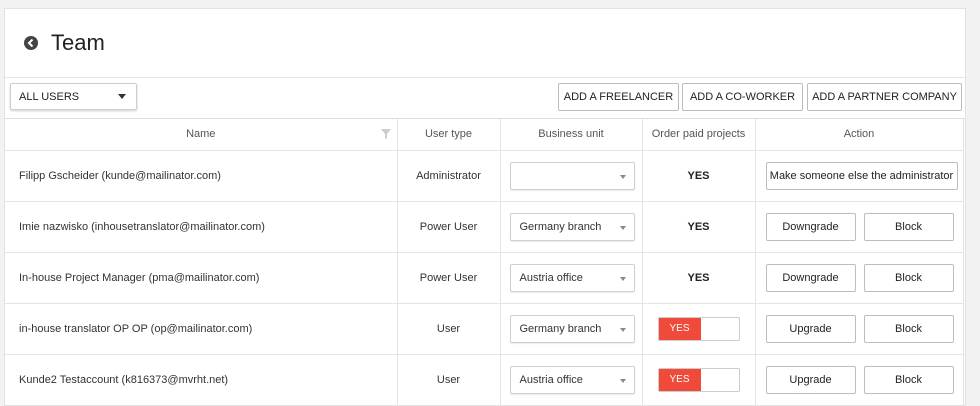 The image size is (980, 406). Describe the element at coordinates (571, 135) in the screenshot. I see `column-header-business-unit: Business unit` at that location.